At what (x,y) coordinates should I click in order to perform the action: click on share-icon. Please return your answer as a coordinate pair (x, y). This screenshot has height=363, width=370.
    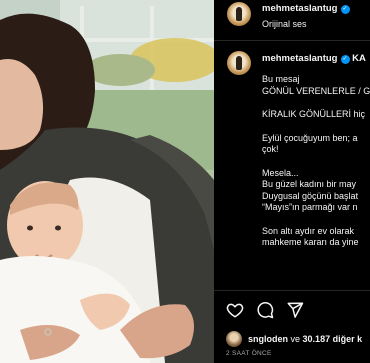
    Looking at the image, I should click on (295, 310).